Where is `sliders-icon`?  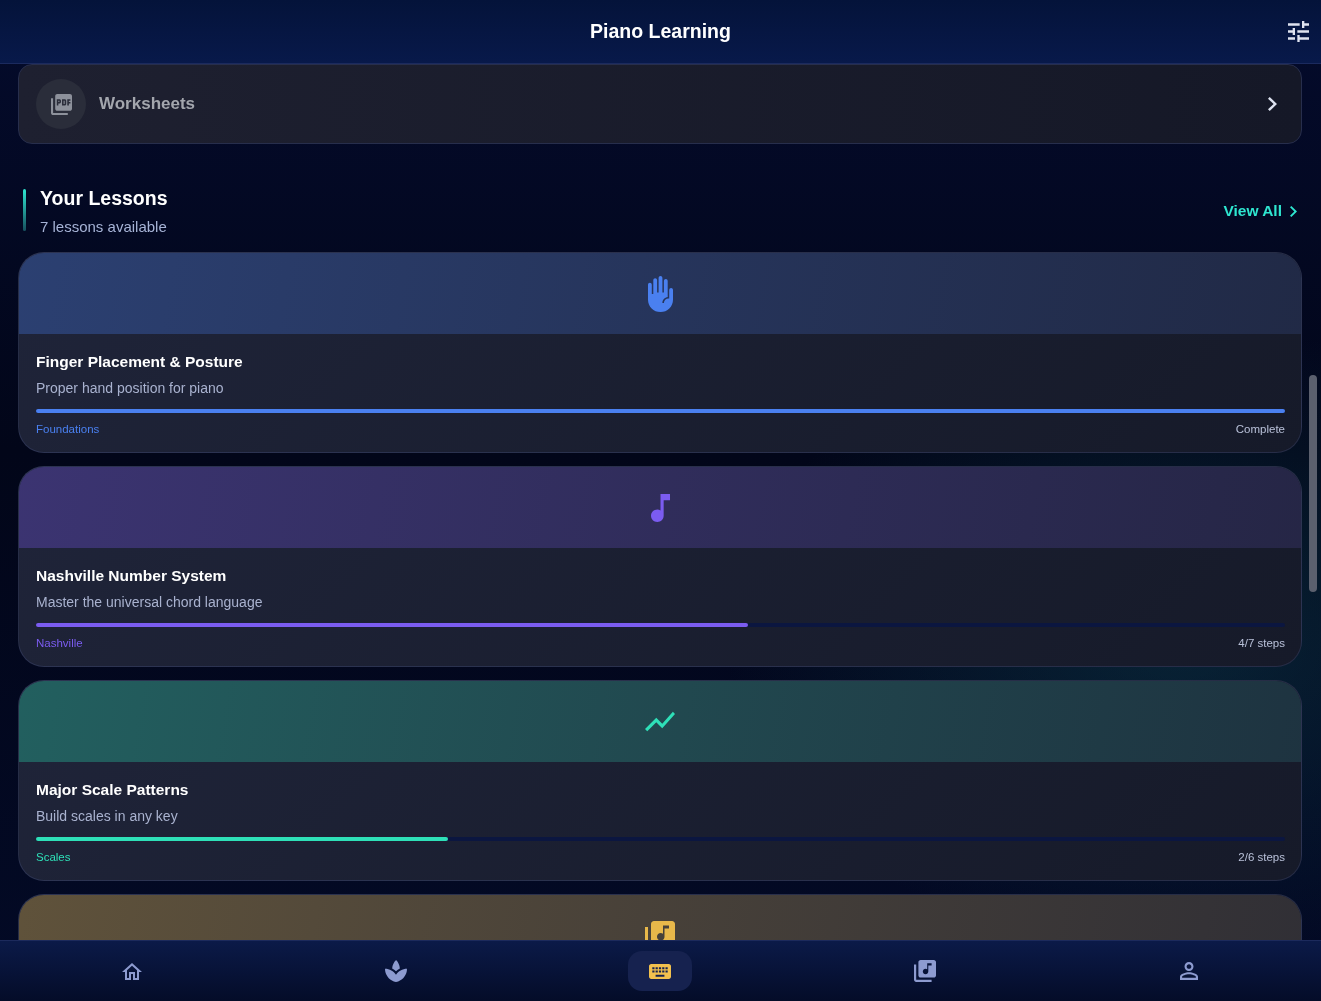
sliders-icon is located at coordinates (1298, 31).